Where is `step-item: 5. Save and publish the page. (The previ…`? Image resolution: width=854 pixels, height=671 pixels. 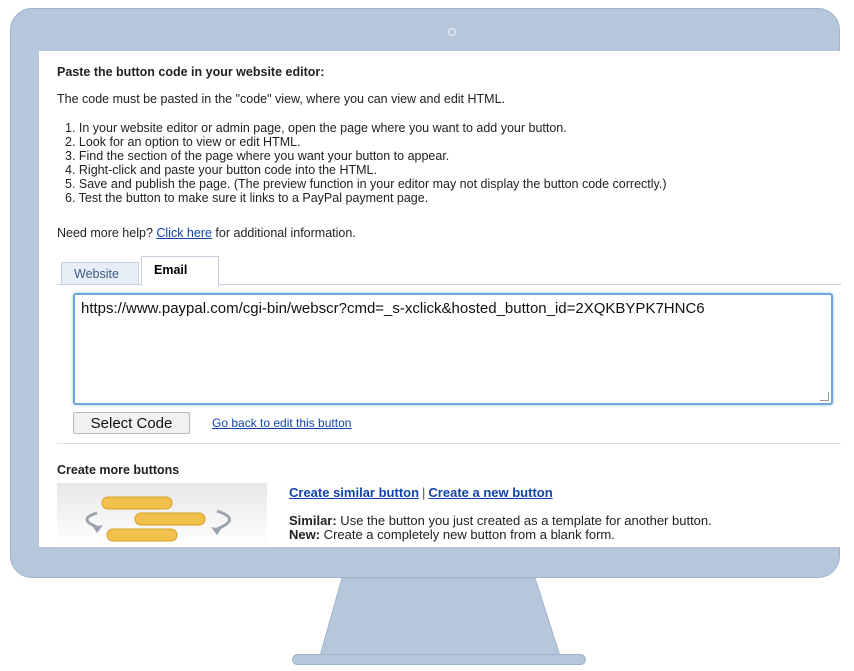 step-item: 5. Save and publish the page. (The previ… is located at coordinates (366, 184).